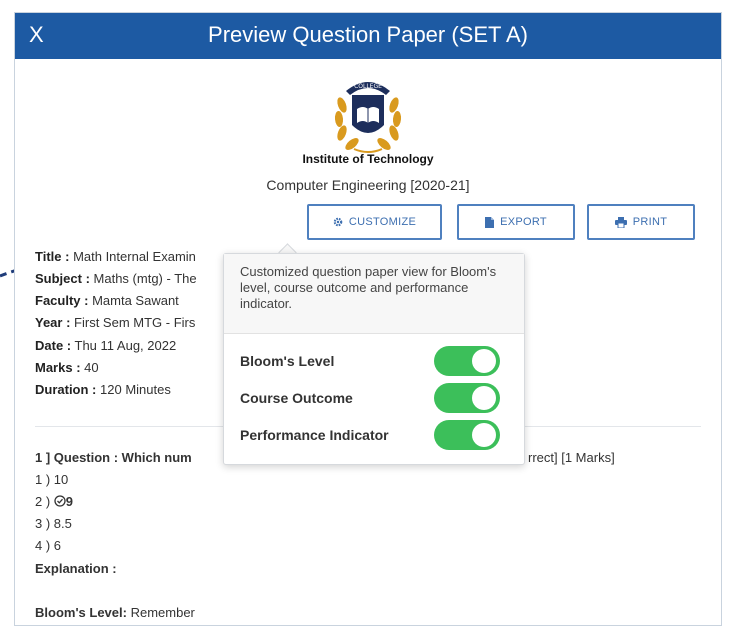 The height and width of the screenshot is (627, 732). Describe the element at coordinates (368, 159) in the screenshot. I see `institute-name: Institute of Technology` at that location.